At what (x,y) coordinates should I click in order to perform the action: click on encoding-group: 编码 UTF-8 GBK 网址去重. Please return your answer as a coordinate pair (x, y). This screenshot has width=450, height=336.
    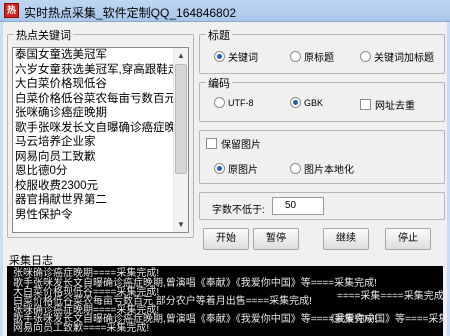
    Looking at the image, I should click on (322, 98).